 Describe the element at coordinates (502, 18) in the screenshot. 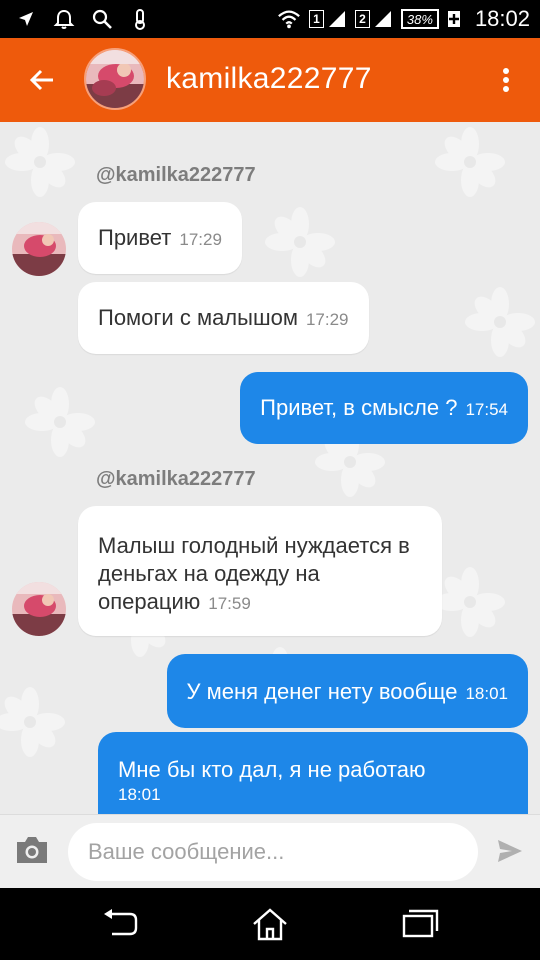

I see `status-clock: 18:02` at that location.